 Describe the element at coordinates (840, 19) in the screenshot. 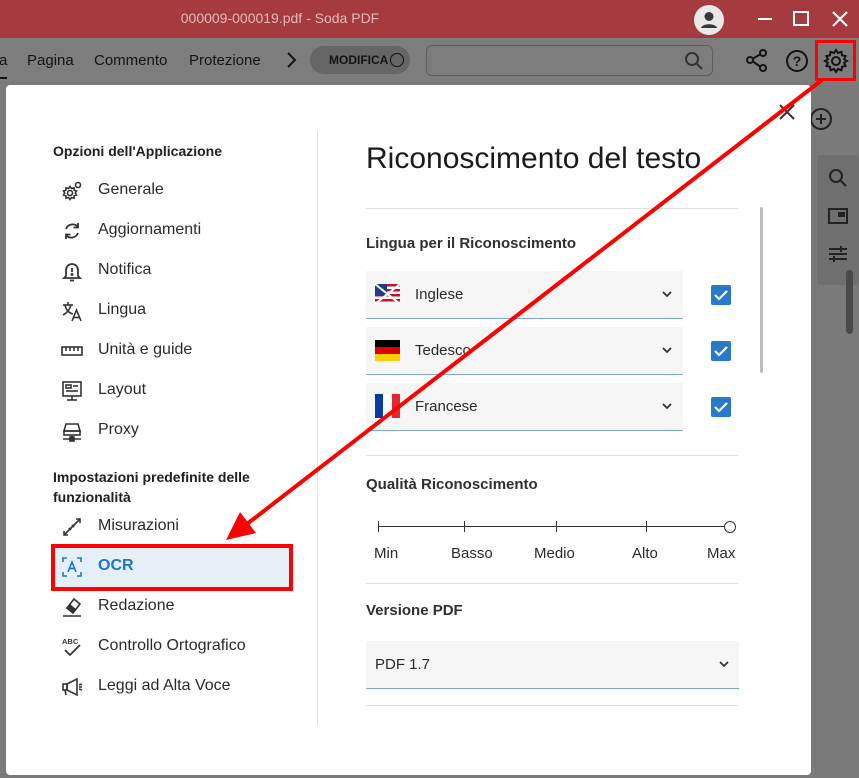

I see `close-window-icon` at that location.